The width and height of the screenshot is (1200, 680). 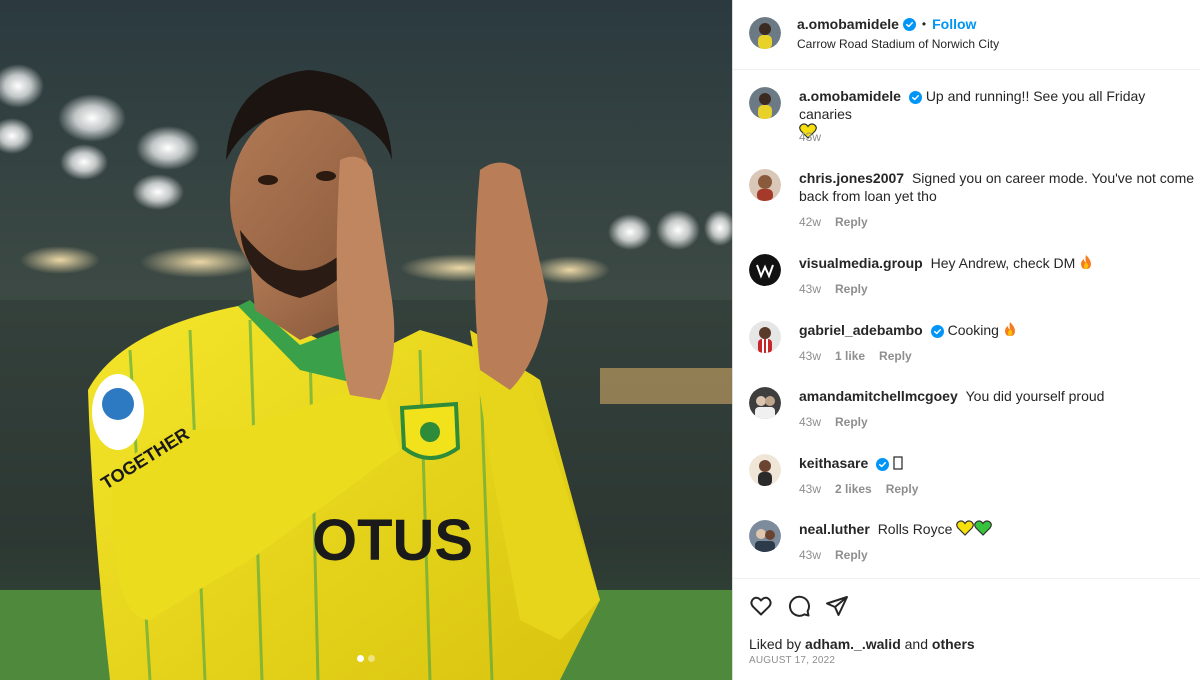 What do you see at coordinates (898, 463) in the screenshot?
I see `missing-glyph-icon` at bounding box center [898, 463].